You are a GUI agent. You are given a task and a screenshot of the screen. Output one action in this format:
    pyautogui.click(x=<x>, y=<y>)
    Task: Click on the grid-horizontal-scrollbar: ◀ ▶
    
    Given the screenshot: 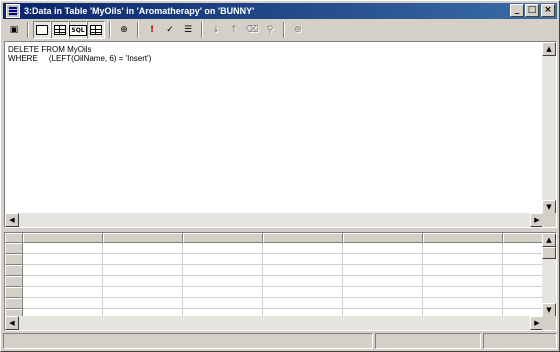 What is the action you would take?
    pyautogui.click(x=274, y=323)
    